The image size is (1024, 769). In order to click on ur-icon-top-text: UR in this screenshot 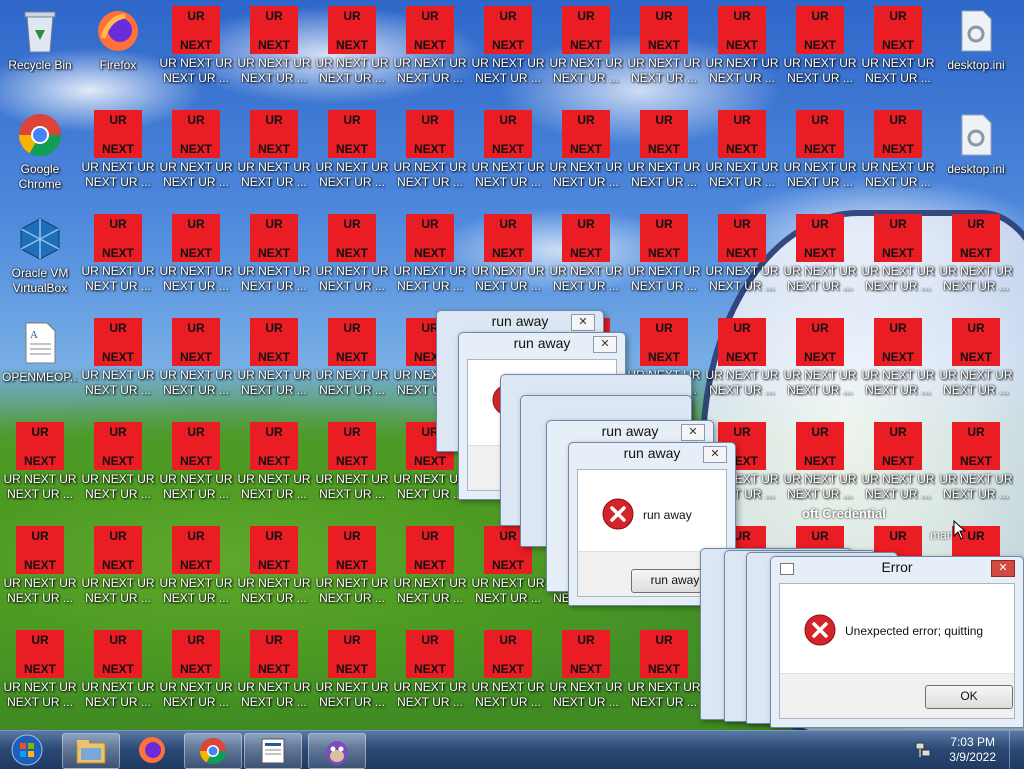, I will do `click(352, 640)`.